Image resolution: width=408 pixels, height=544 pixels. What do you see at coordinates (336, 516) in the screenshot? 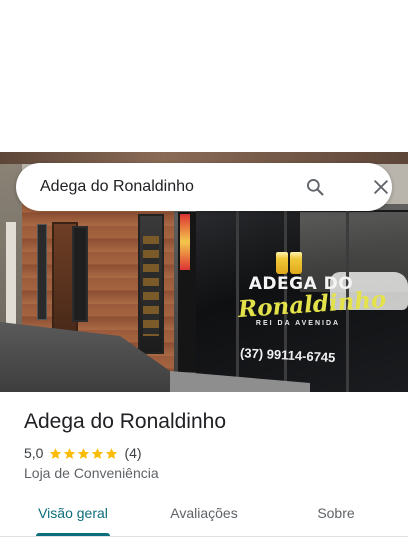
I see `tab-about: Sobre` at bounding box center [336, 516].